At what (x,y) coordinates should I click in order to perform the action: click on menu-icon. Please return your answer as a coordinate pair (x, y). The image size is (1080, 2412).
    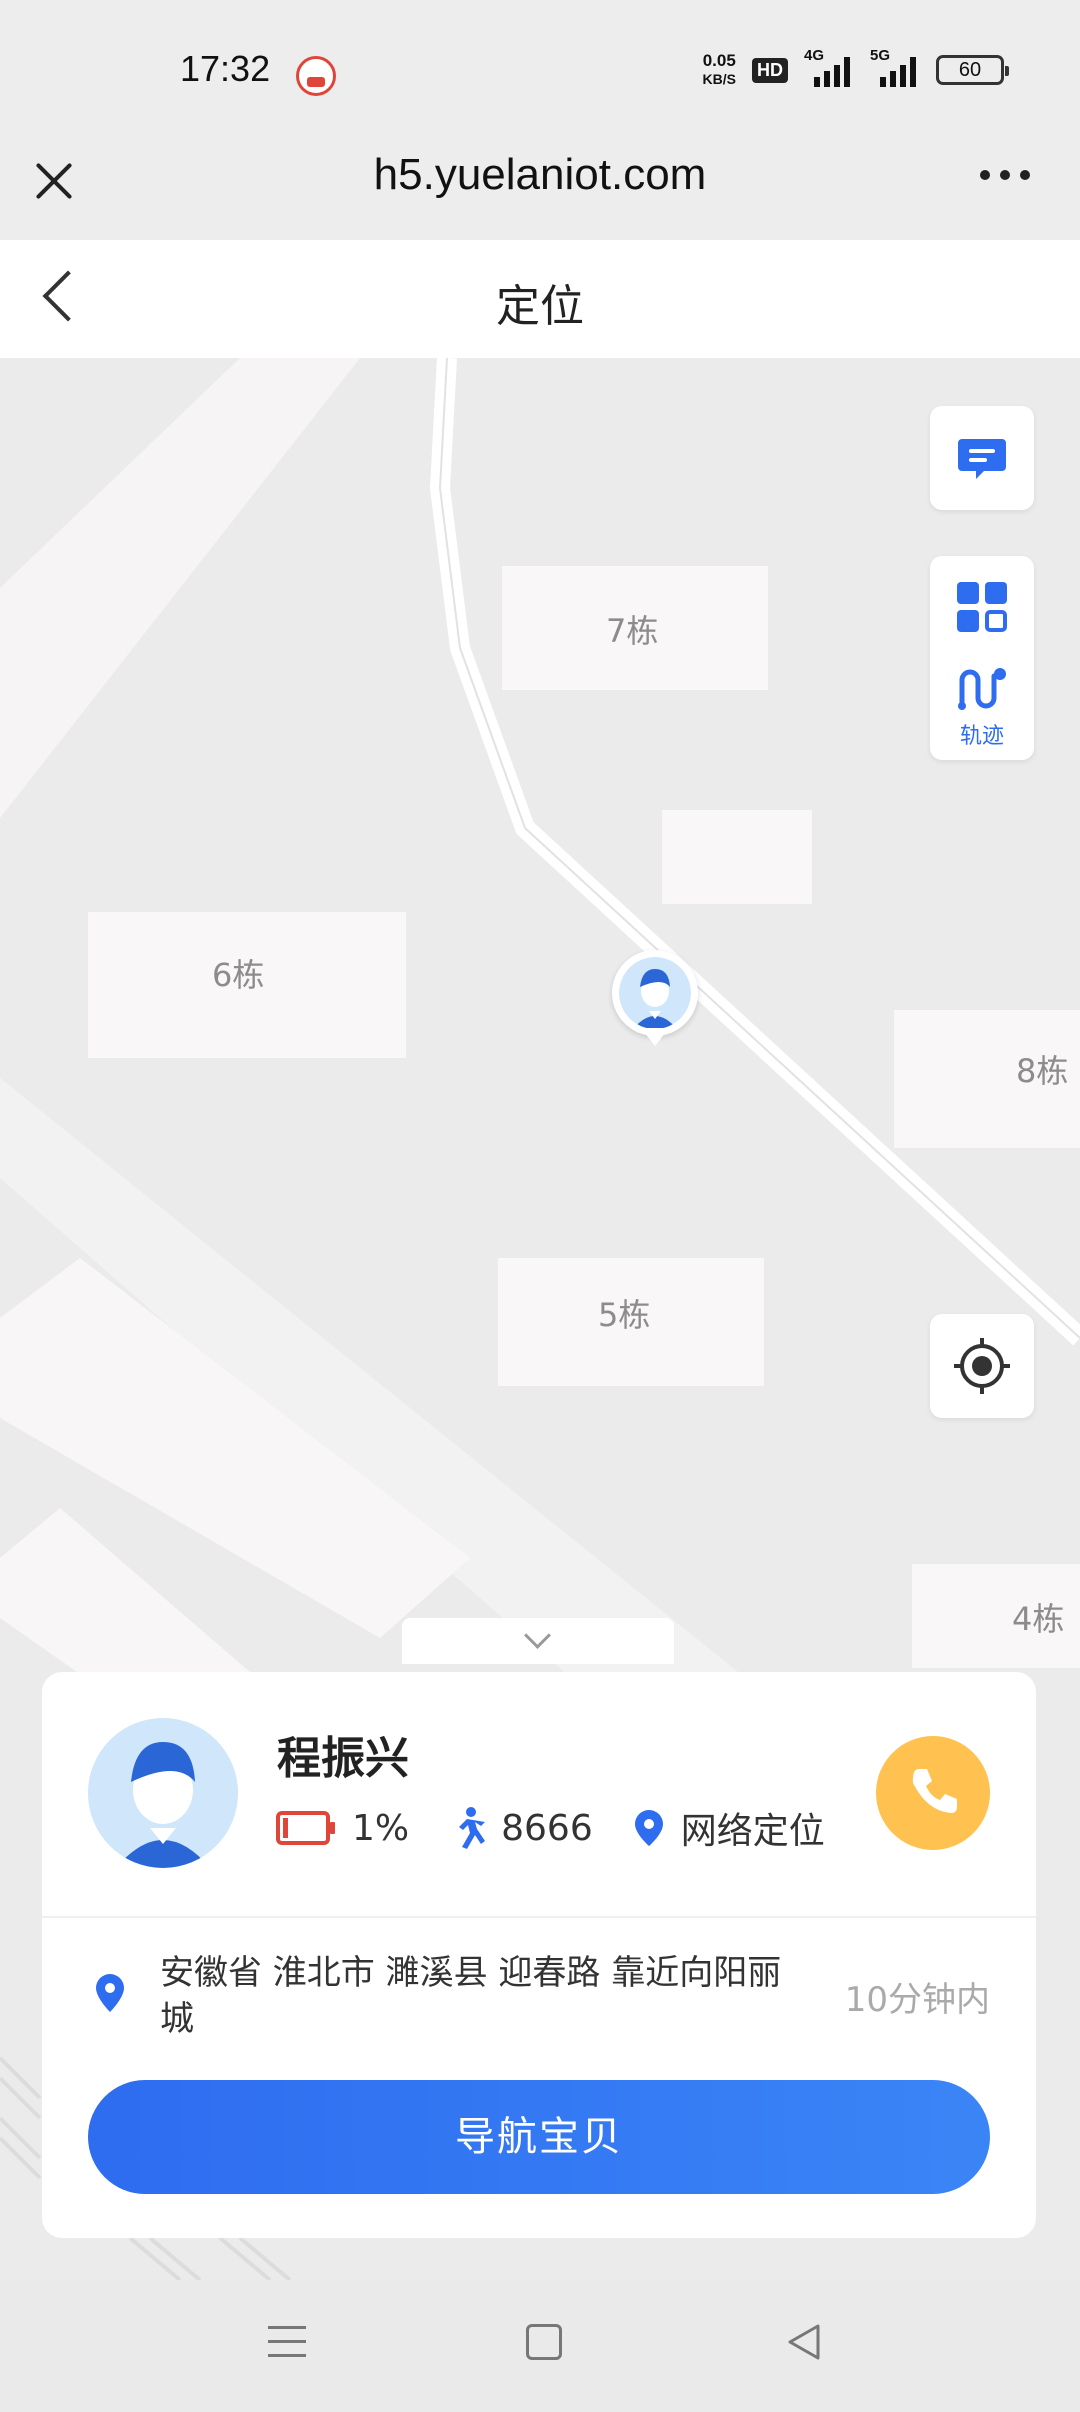
    Looking at the image, I should click on (287, 2342).